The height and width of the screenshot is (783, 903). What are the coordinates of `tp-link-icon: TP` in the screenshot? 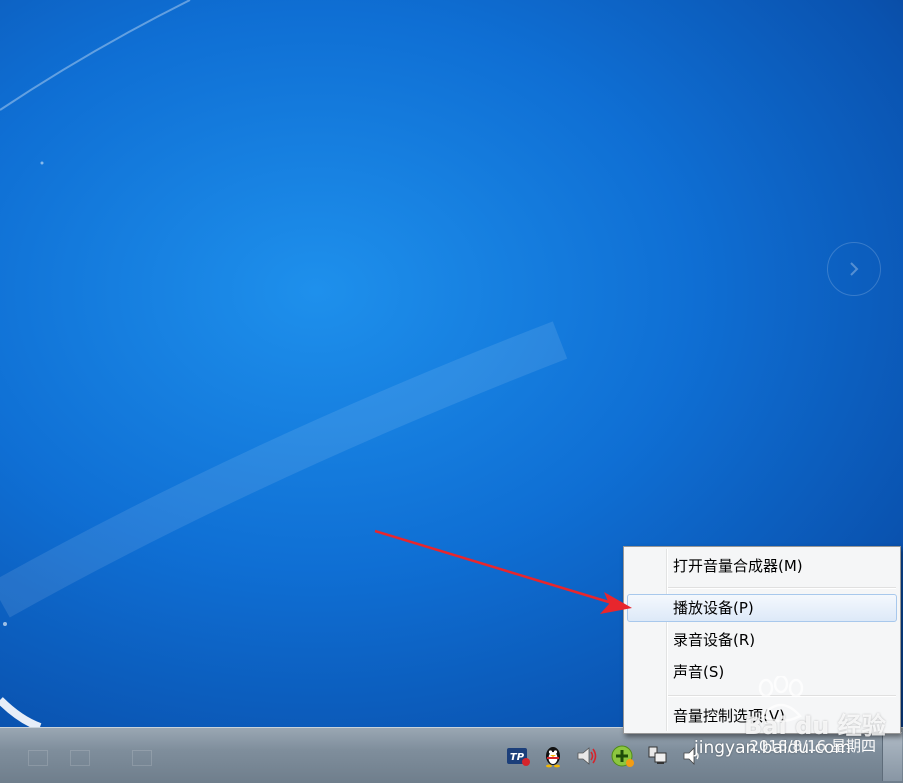 It's located at (518, 756).